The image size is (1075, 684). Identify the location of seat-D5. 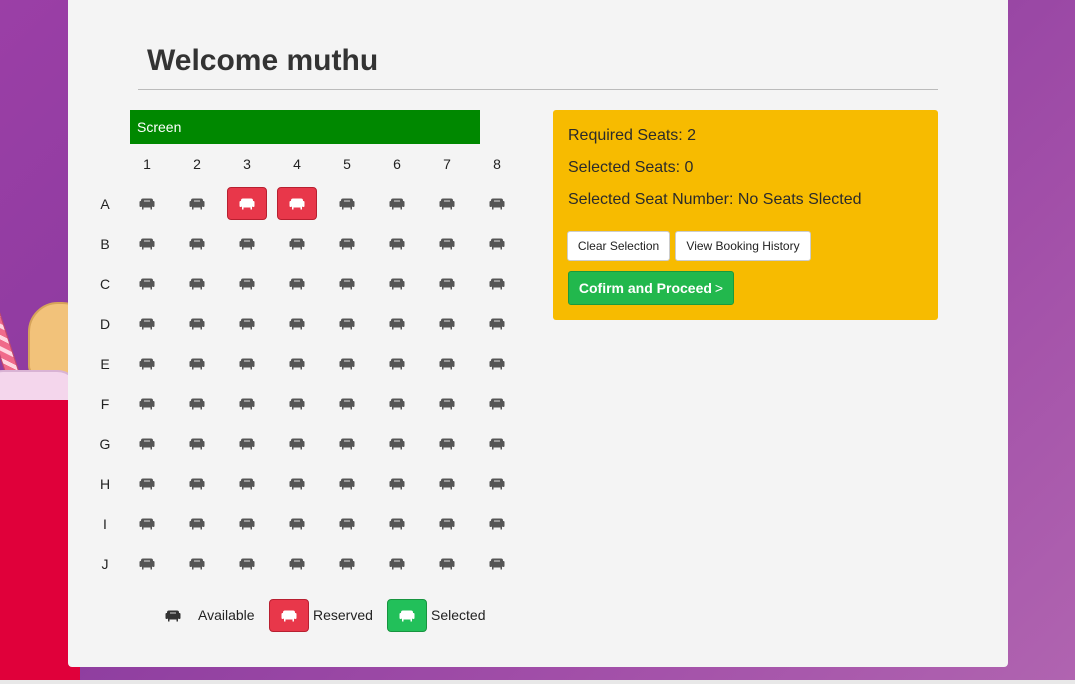
(347, 323).